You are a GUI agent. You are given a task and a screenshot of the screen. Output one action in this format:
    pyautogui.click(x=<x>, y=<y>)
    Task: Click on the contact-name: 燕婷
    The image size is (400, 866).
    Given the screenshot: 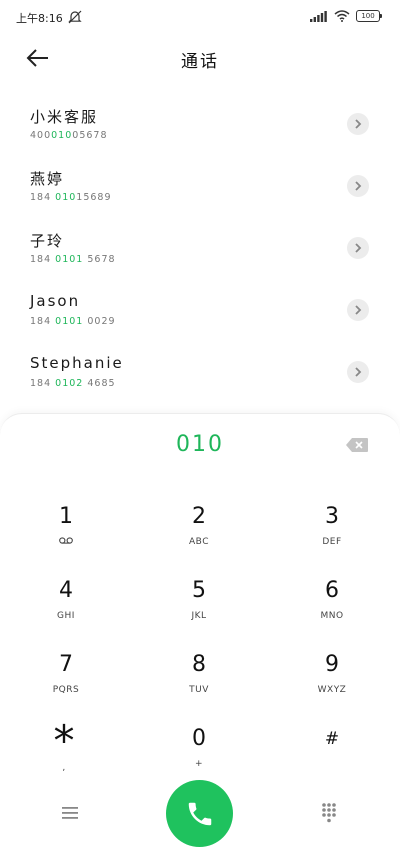 What is the action you would take?
    pyautogui.click(x=47, y=179)
    